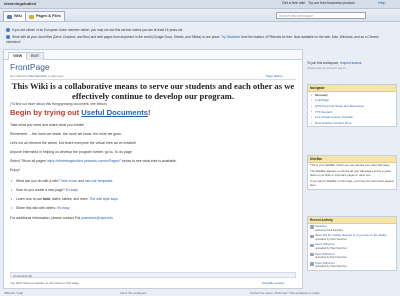  What do you see at coordinates (20, 3) in the screenshot?
I see `wiki-name: elearningstudied` at bounding box center [20, 3].